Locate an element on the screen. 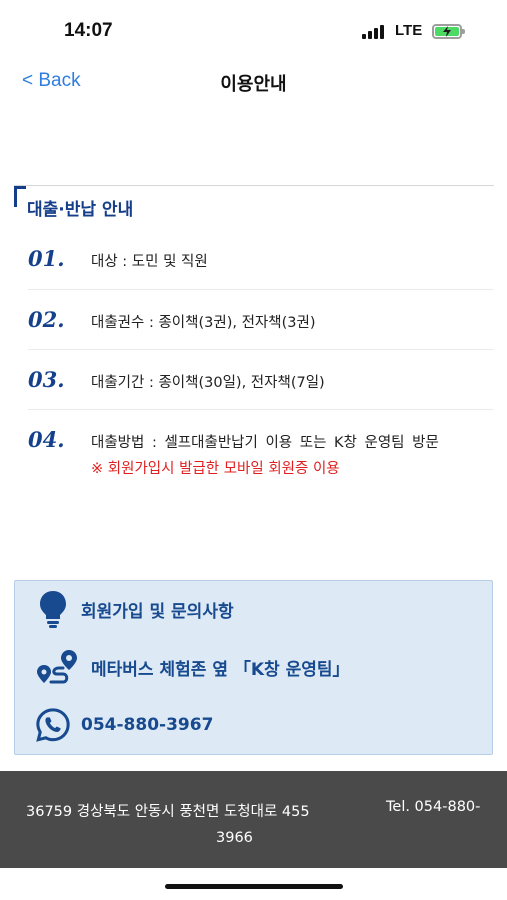 The width and height of the screenshot is (507, 900). back-button: < Back is located at coordinates (51, 81).